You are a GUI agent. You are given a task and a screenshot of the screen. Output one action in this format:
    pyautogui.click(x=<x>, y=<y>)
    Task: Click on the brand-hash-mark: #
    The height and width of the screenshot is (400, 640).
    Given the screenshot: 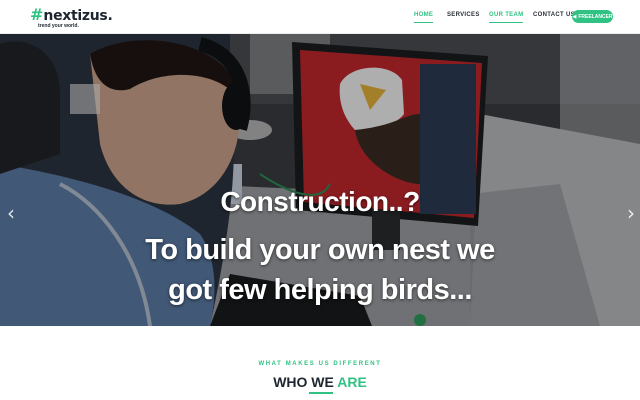 What is the action you would take?
    pyautogui.click(x=37, y=14)
    